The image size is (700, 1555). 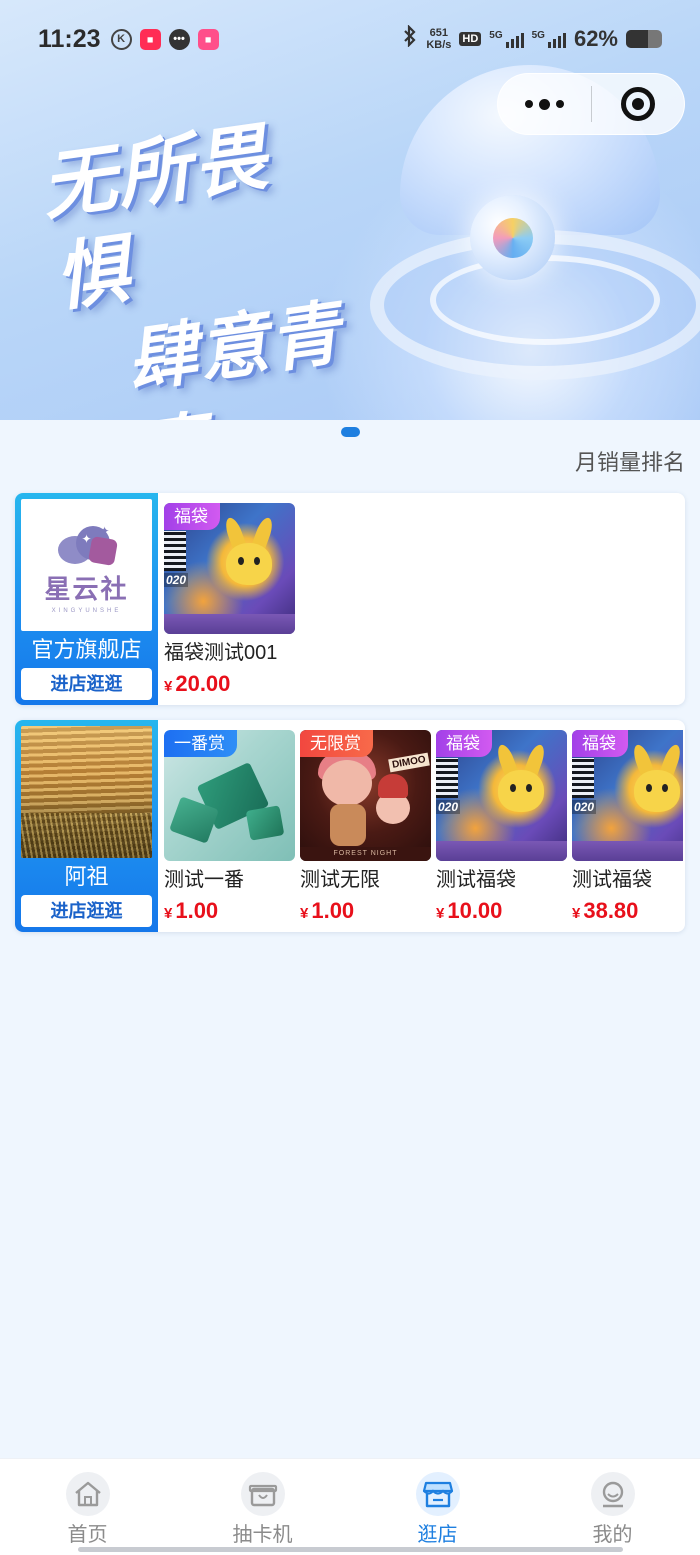 I want to click on carousel-indicator, so click(x=350, y=432).